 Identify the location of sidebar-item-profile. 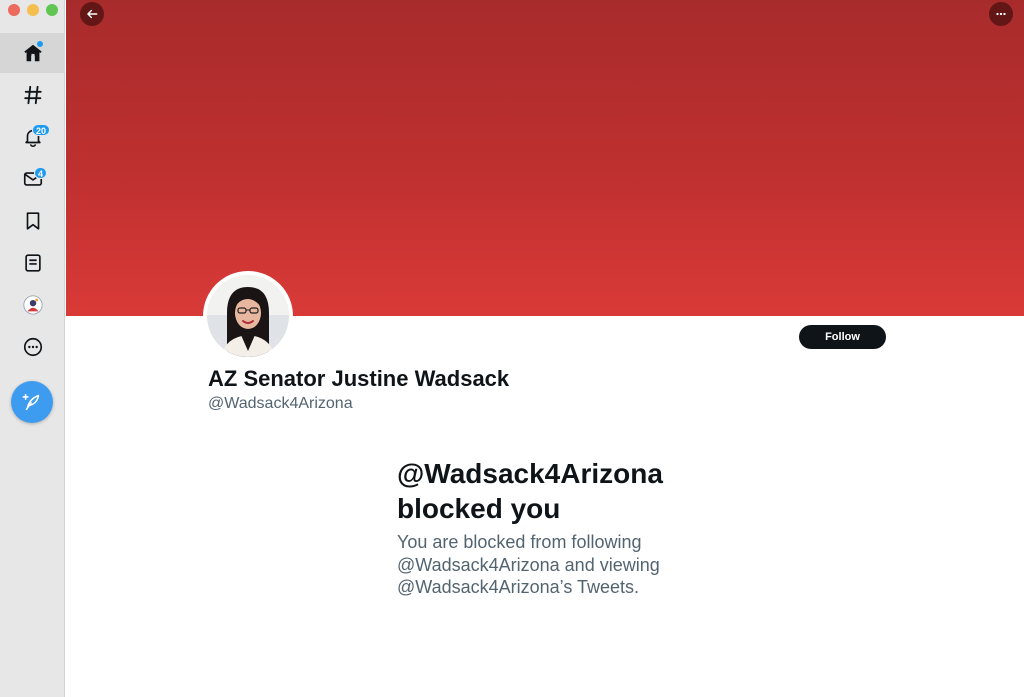
(32, 305).